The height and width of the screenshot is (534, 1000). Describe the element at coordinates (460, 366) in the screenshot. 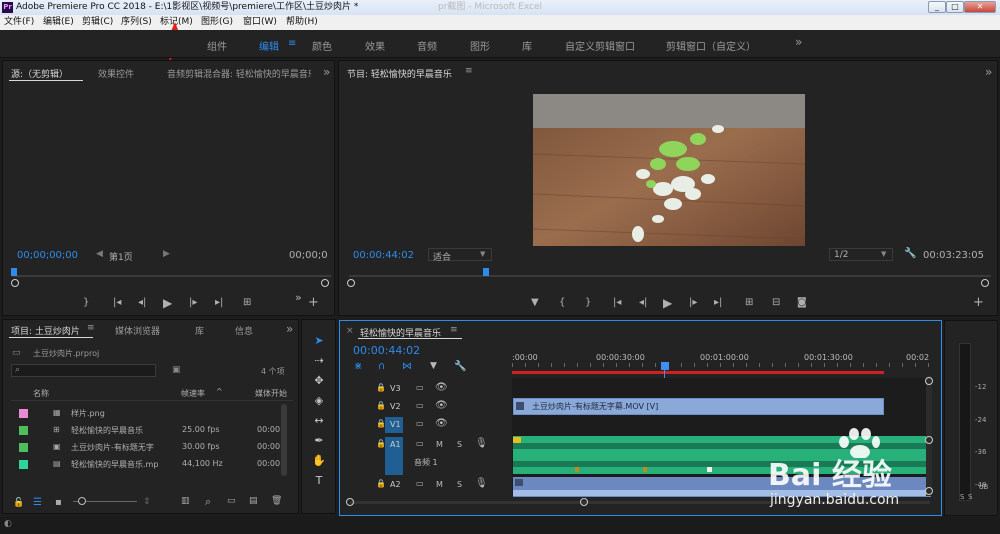

I see `timeline-wrench-icon: 🔧` at that location.